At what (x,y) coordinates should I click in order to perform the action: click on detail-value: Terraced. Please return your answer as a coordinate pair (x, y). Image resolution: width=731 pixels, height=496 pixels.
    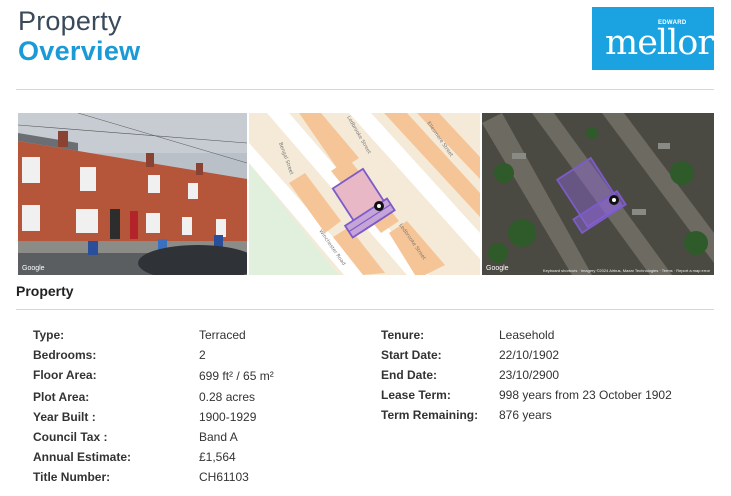
    Looking at the image, I should click on (222, 335).